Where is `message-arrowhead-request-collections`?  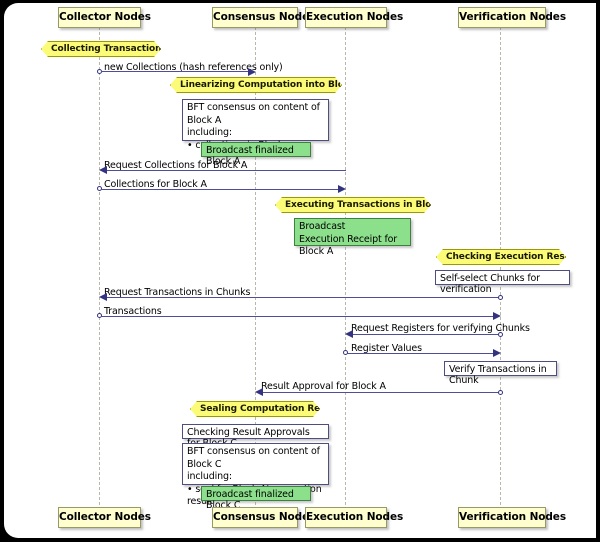
message-arrowhead-request-collections is located at coordinates (103, 170).